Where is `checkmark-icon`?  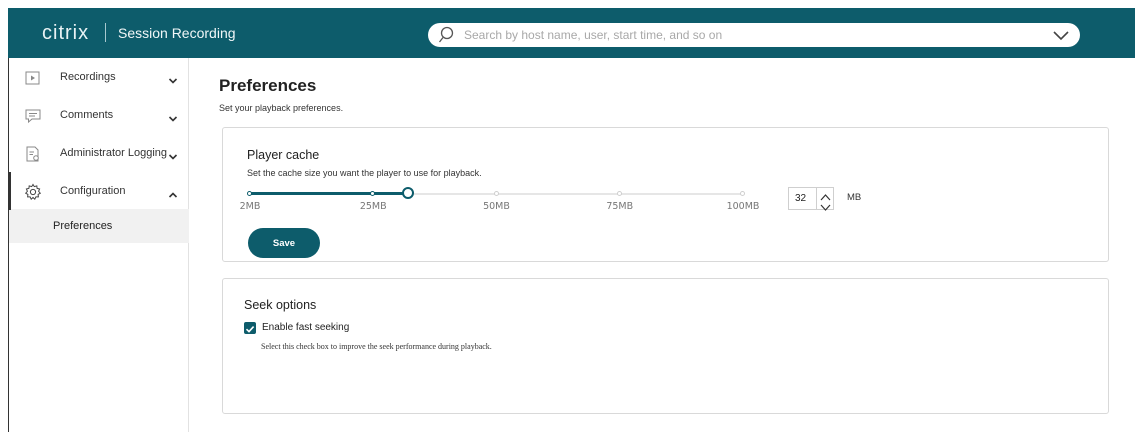
checkmark-icon is located at coordinates (250, 329).